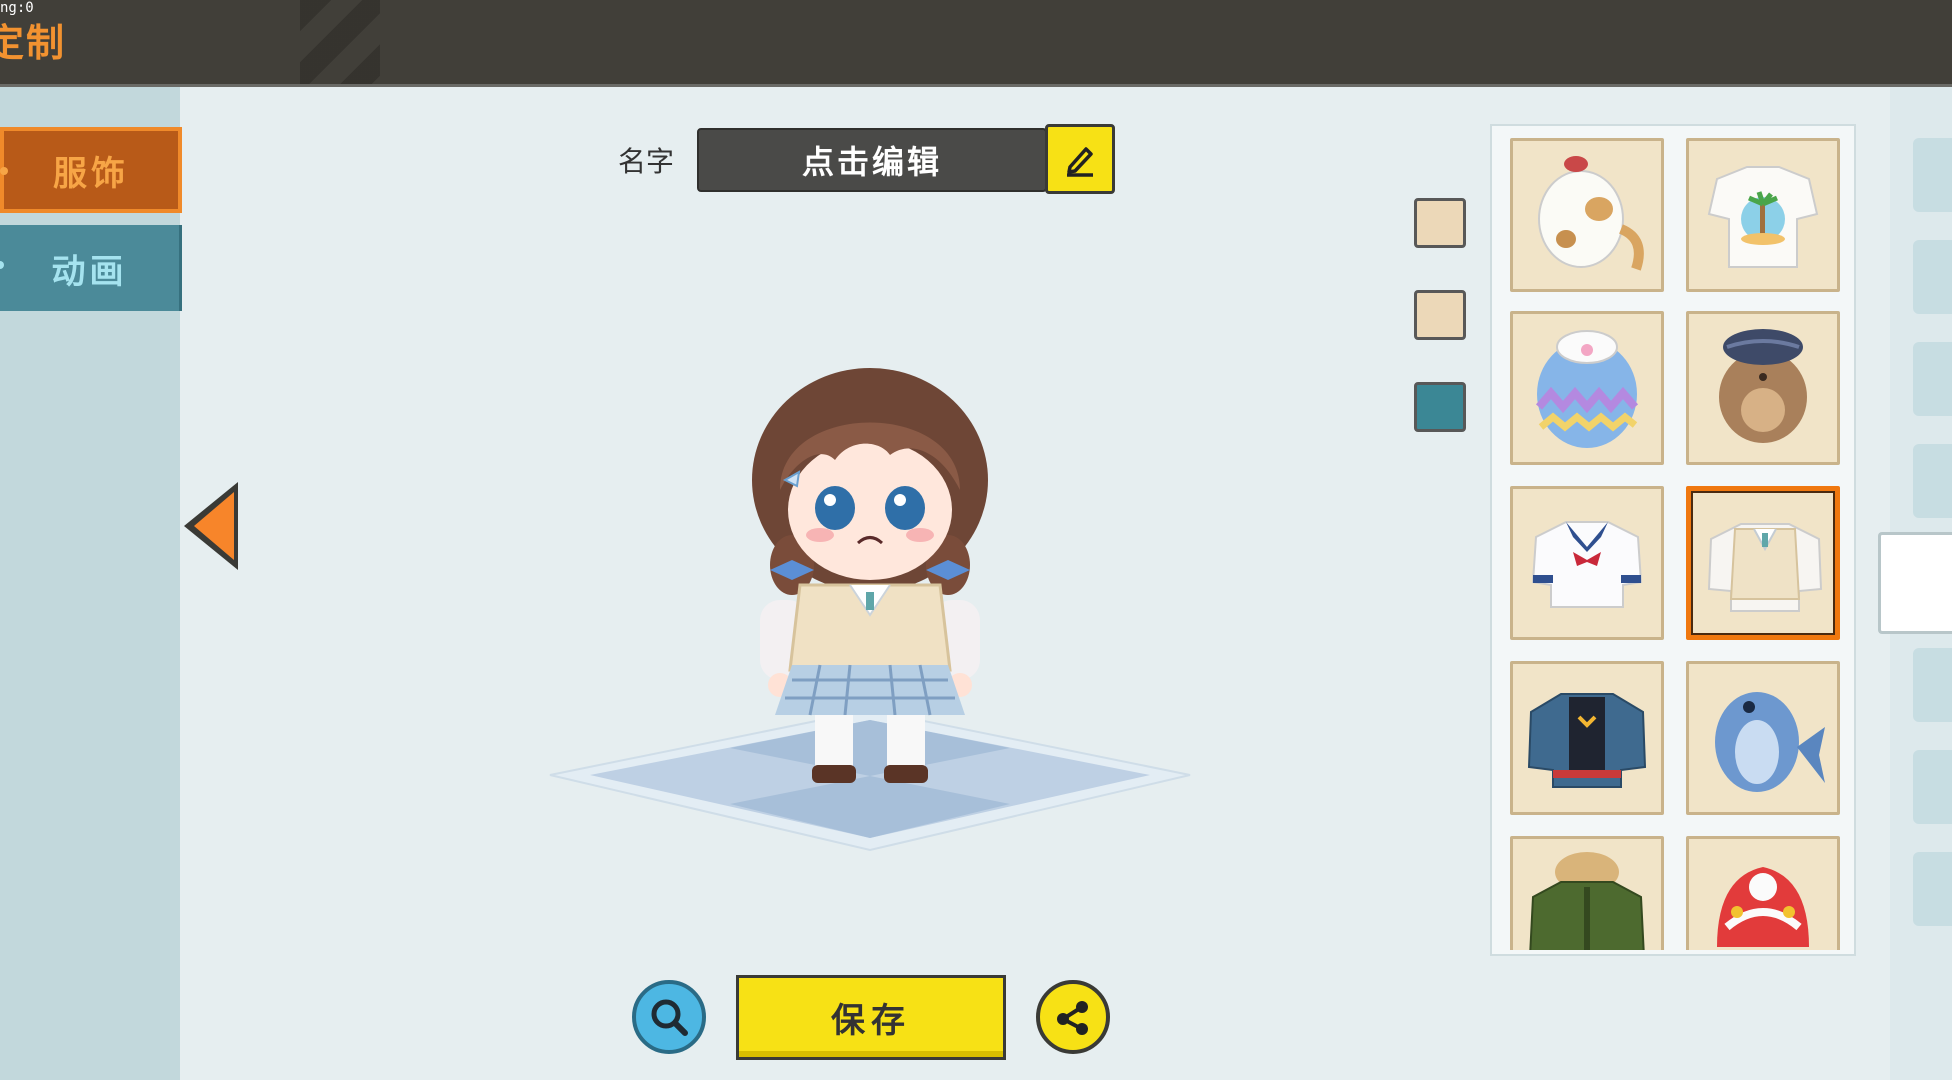 Image resolution: width=1952 pixels, height=1080 pixels. I want to click on tab-costume: 服饰, so click(91, 170).